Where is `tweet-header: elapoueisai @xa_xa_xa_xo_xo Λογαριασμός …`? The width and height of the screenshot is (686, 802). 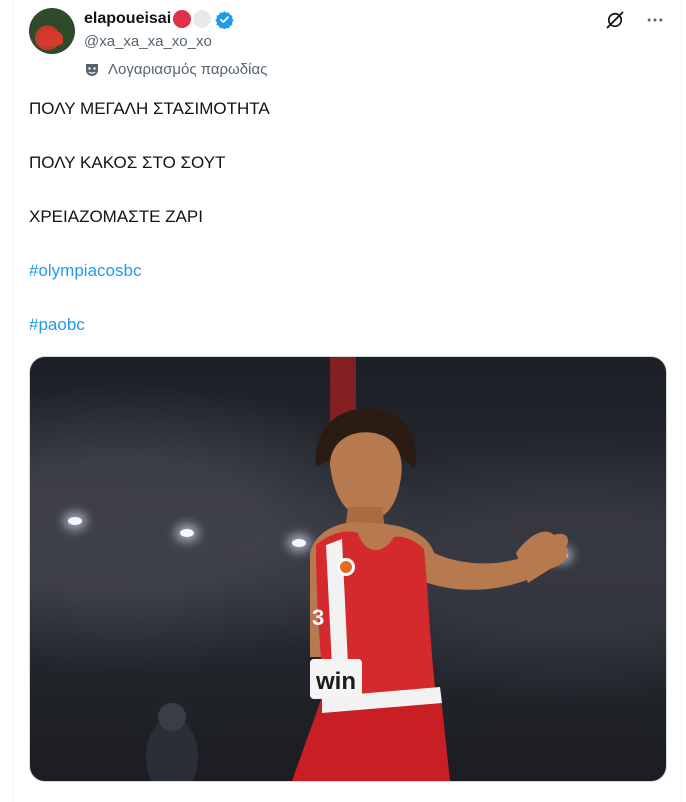 tweet-header: elapoueisai @xa_xa_xa_xo_xo Λογαριασμός … is located at coordinates (374, 47).